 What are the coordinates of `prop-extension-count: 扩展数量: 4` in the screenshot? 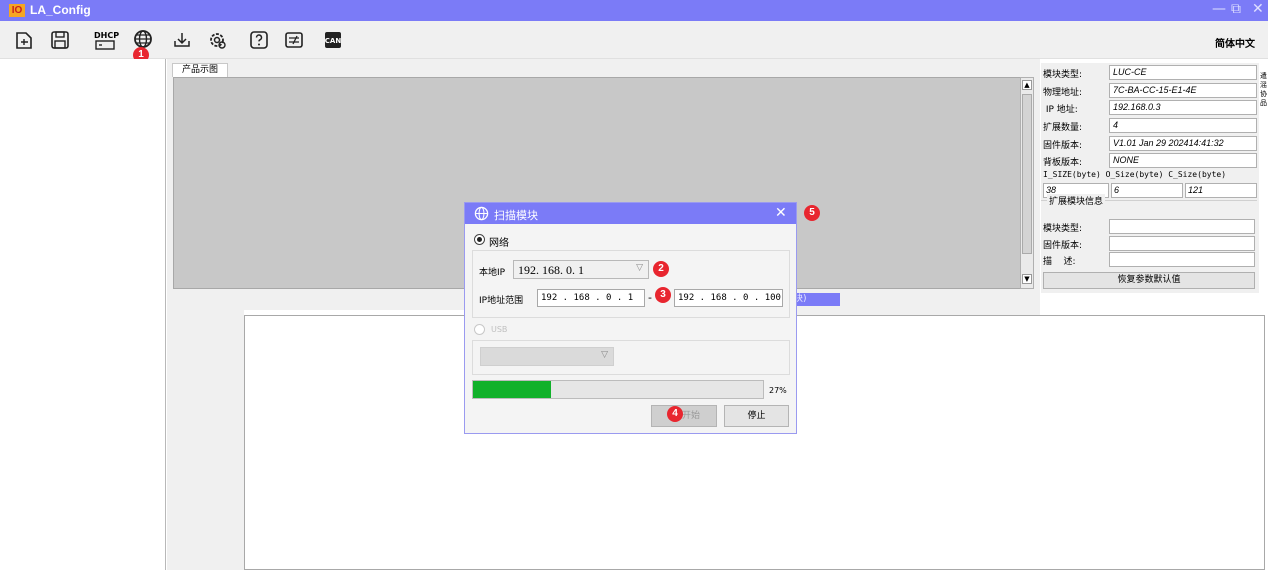 It's located at (1151, 126).